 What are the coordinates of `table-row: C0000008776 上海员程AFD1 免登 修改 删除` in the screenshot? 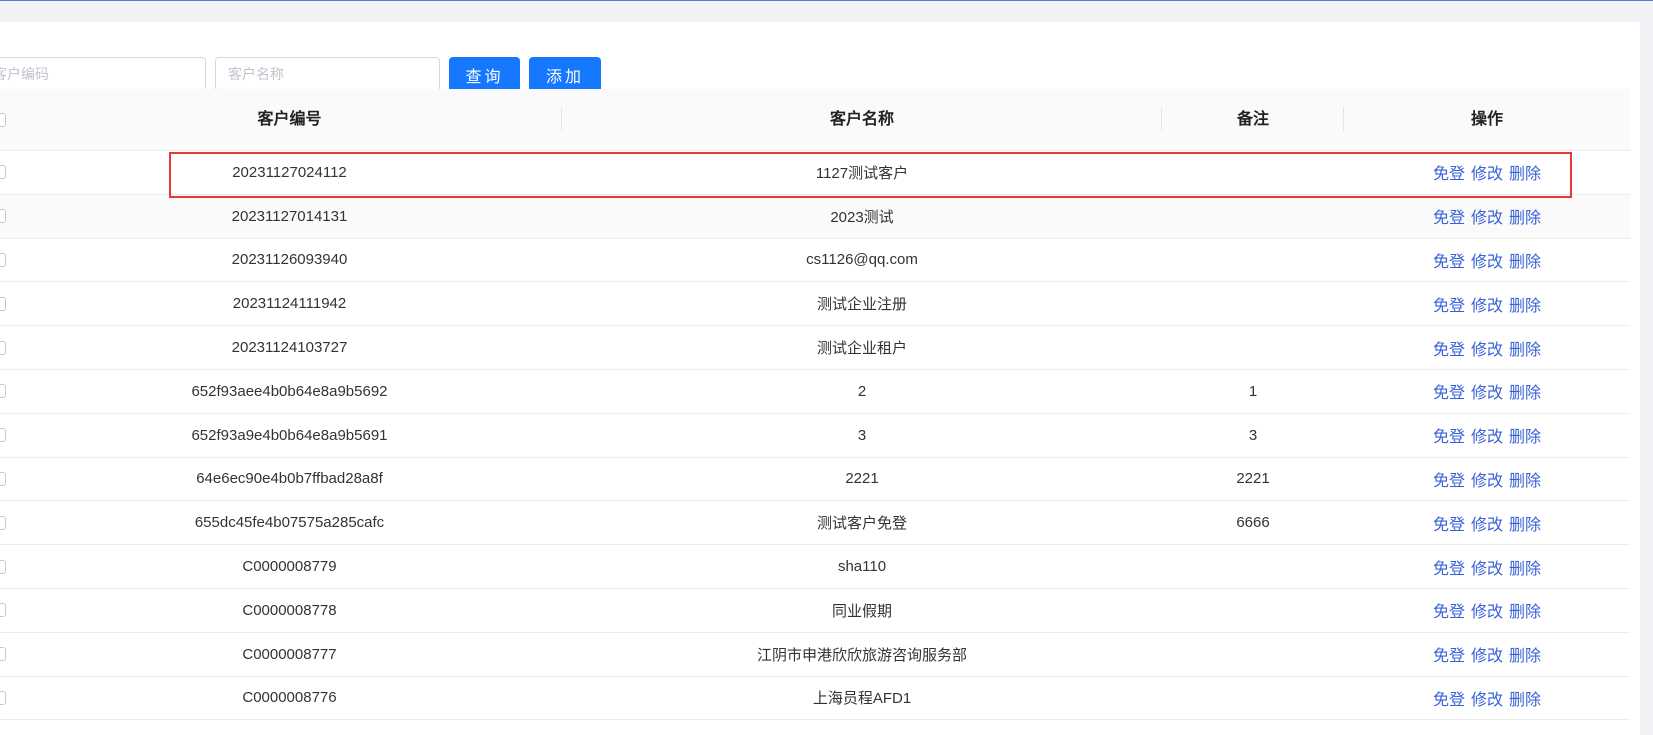 It's located at (815, 699).